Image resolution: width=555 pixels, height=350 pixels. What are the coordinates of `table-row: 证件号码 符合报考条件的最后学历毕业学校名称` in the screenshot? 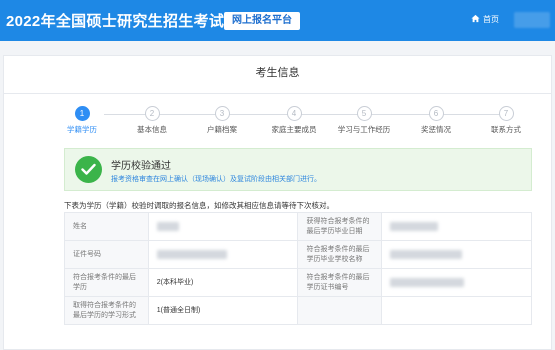 It's located at (298, 254).